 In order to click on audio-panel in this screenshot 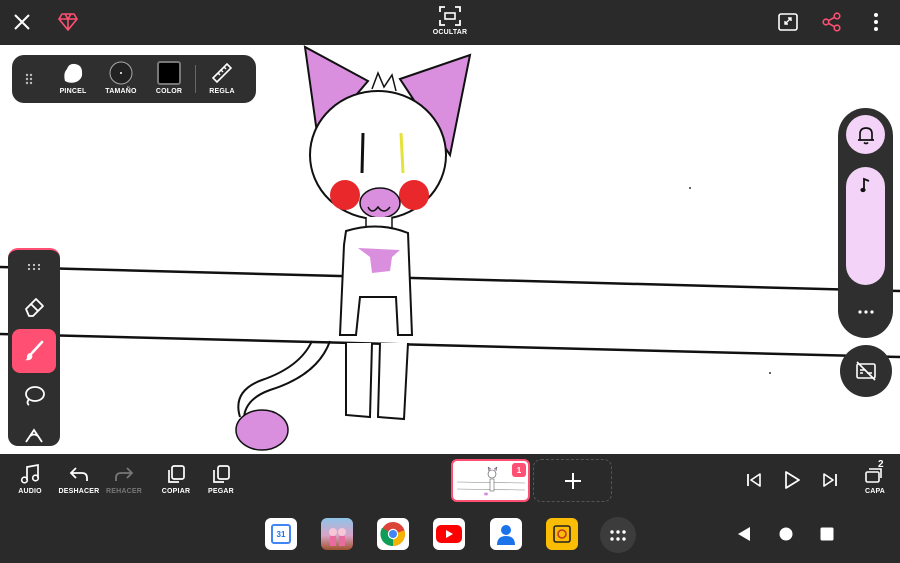, I will do `click(865, 223)`.